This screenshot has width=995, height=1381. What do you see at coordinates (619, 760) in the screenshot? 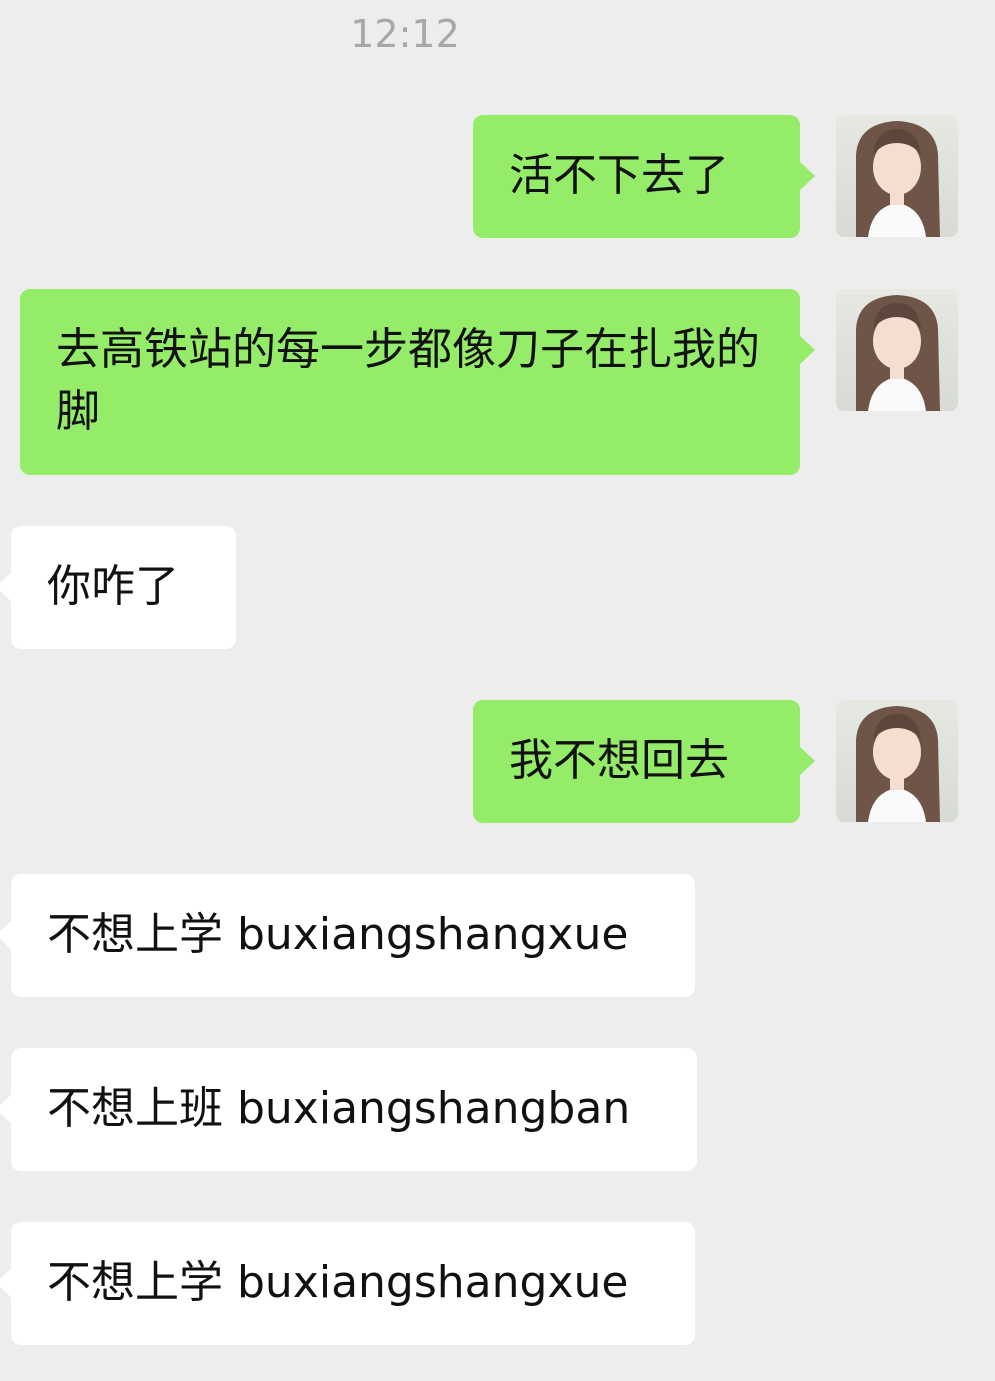
I see `message-text: 我不想回去` at bounding box center [619, 760].